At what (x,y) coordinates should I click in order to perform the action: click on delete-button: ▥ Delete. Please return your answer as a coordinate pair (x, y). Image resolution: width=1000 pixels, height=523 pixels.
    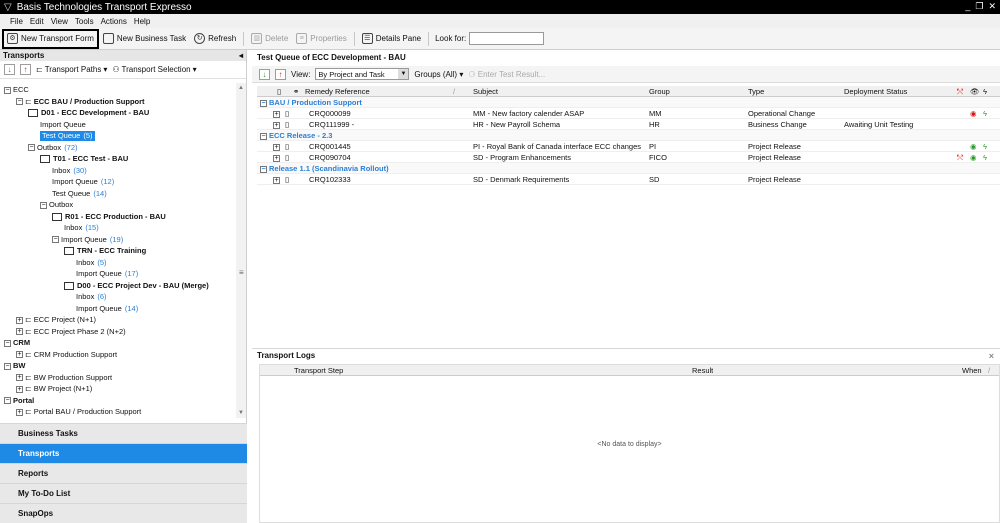
    Looking at the image, I should click on (269, 39).